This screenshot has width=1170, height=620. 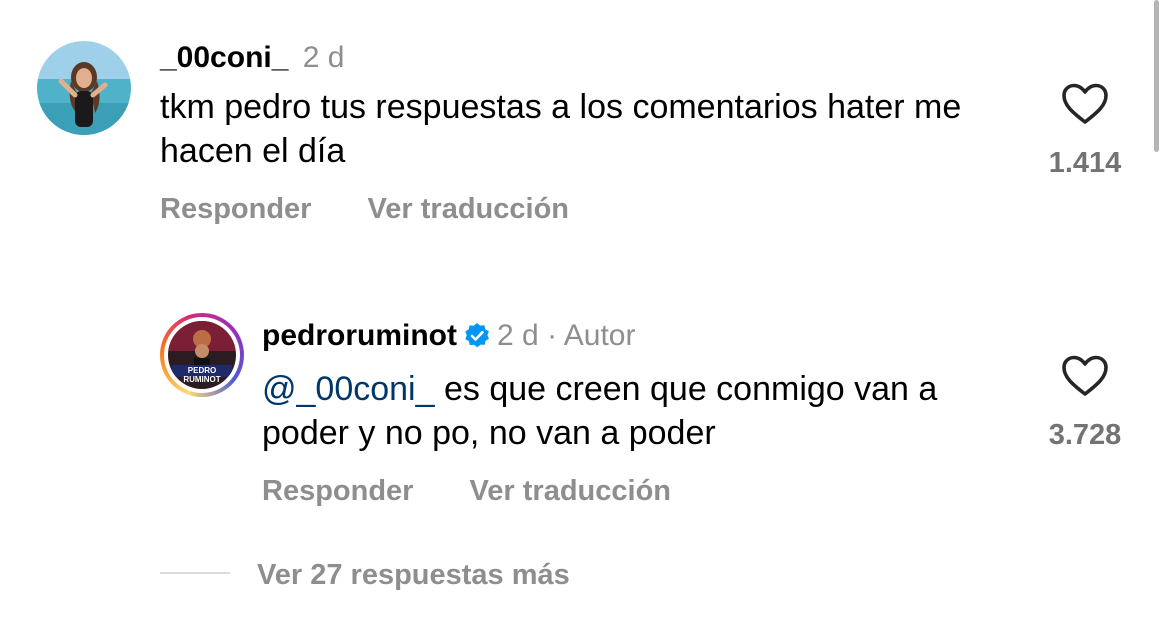 I want to click on verified-badge-icon, so click(x=477, y=335).